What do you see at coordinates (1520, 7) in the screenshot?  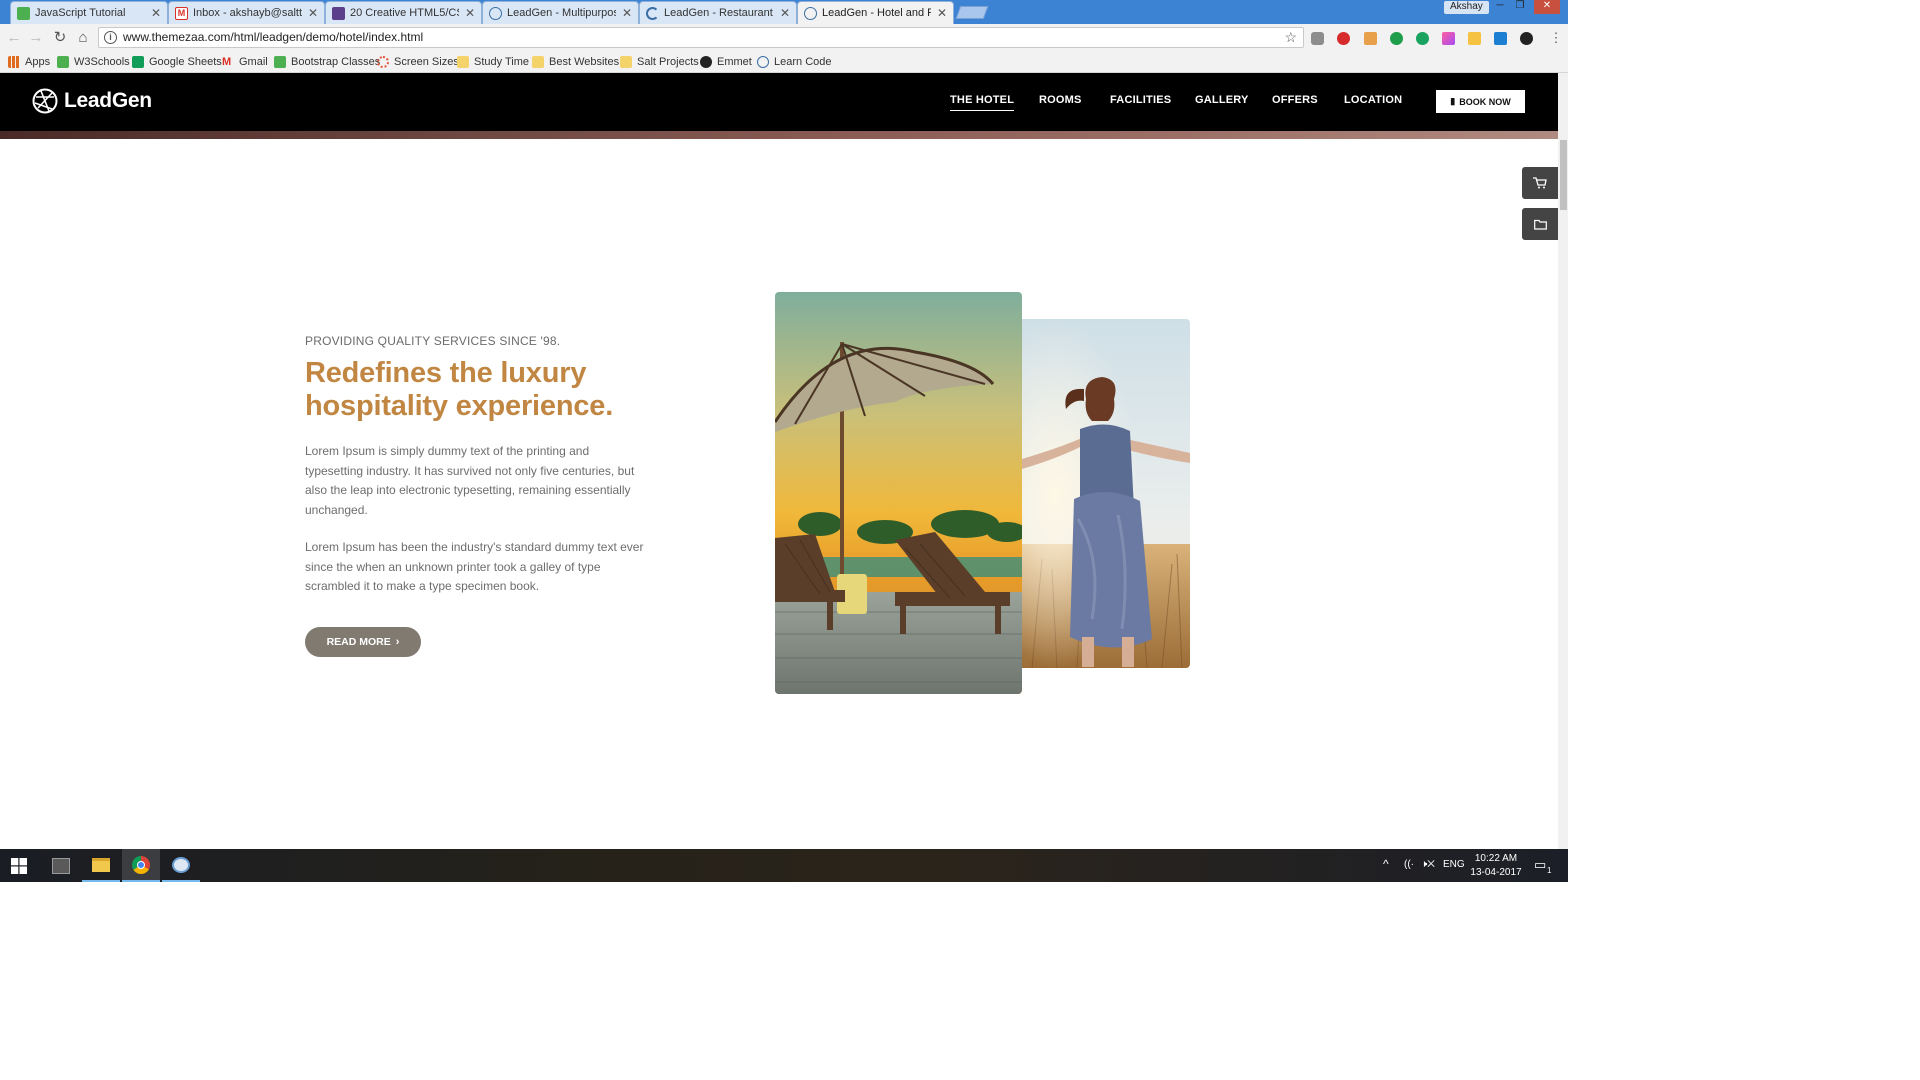 I see `restore-icon: ❐` at bounding box center [1520, 7].